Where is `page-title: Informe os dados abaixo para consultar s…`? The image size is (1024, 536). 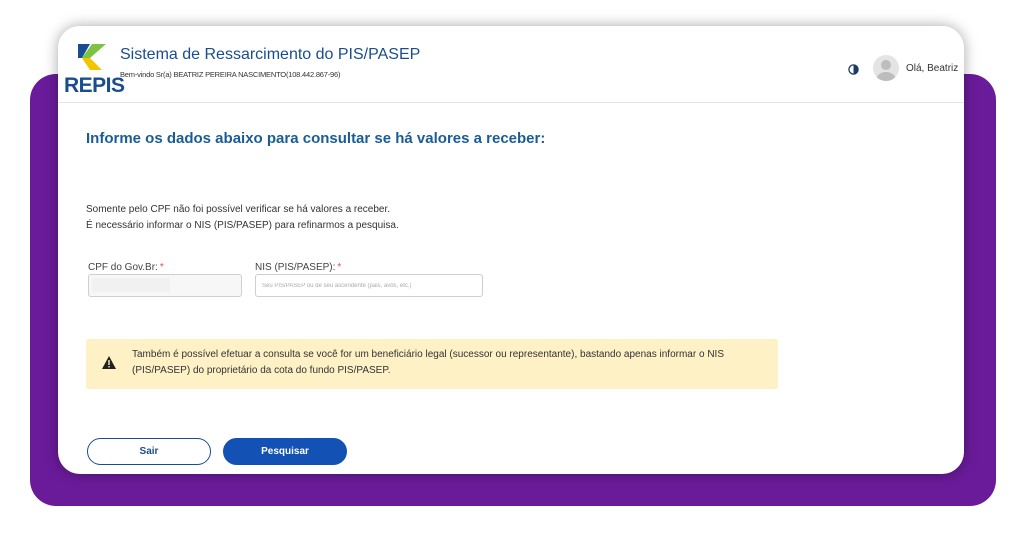
page-title: Informe os dados abaixo para consultar s… is located at coordinates (316, 138).